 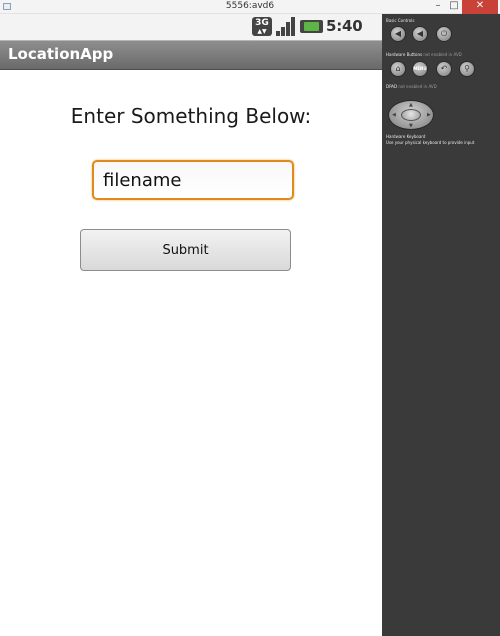 What do you see at coordinates (185, 250) in the screenshot?
I see `submit-button: Submit` at bounding box center [185, 250].